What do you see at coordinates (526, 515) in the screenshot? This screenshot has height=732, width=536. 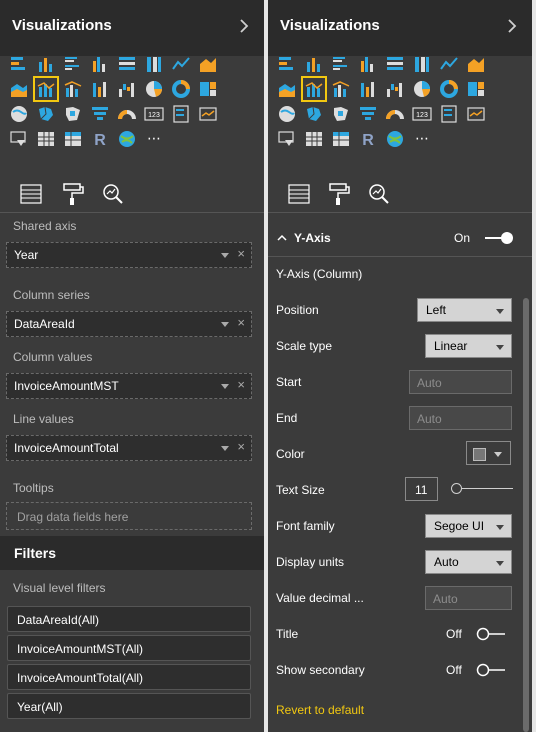 I see `scrollbar` at bounding box center [526, 515].